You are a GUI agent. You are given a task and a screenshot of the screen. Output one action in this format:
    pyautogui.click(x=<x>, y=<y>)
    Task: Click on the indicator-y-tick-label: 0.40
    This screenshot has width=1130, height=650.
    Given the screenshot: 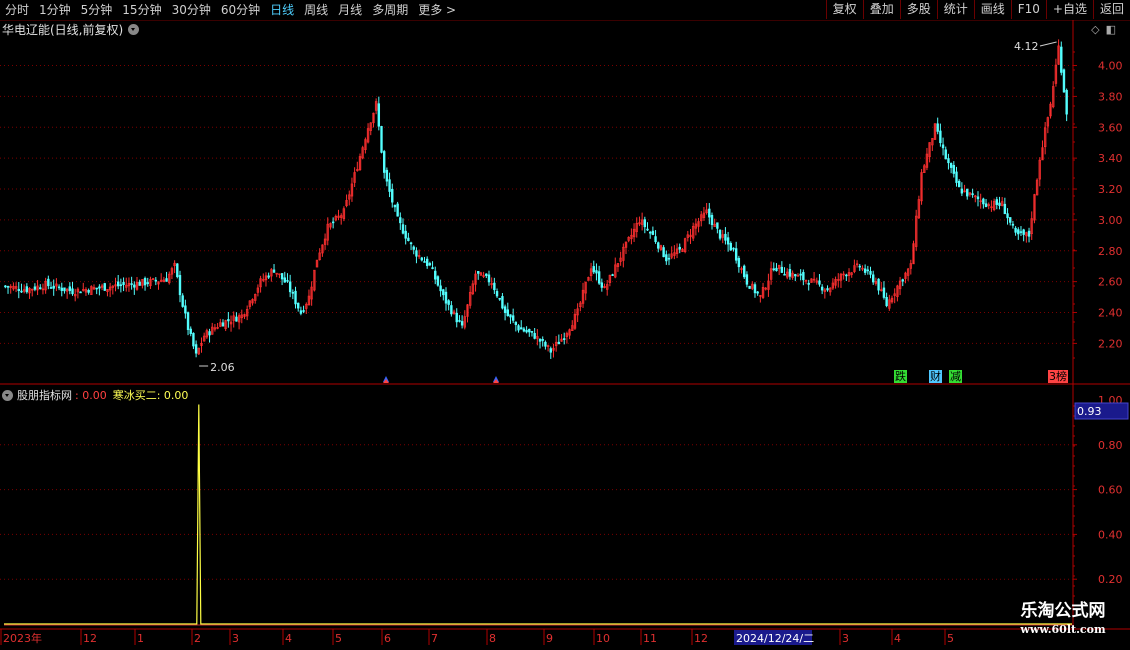 What is the action you would take?
    pyautogui.click(x=1110, y=534)
    